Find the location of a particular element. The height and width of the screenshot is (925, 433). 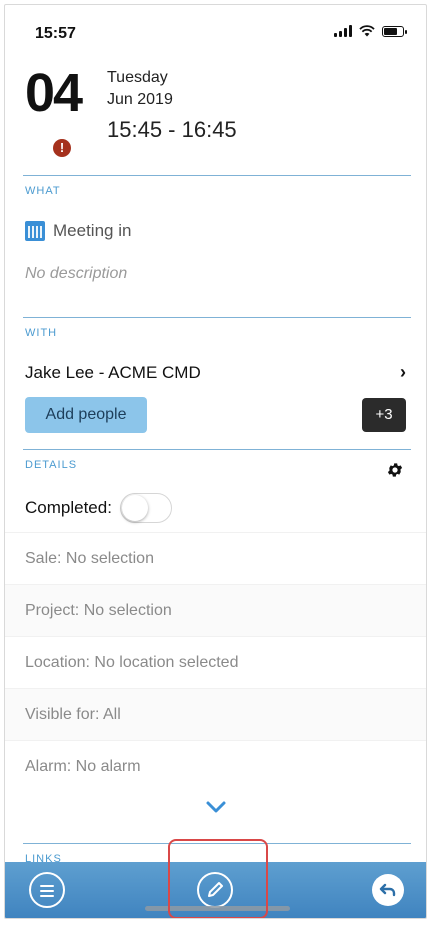

detail-field-row: Location: No location selected is located at coordinates (215, 662).